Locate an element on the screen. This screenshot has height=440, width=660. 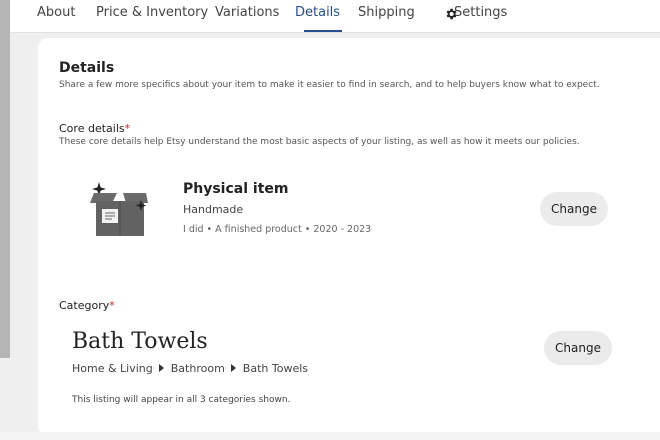
category-heading: Category* is located at coordinates (87, 305).